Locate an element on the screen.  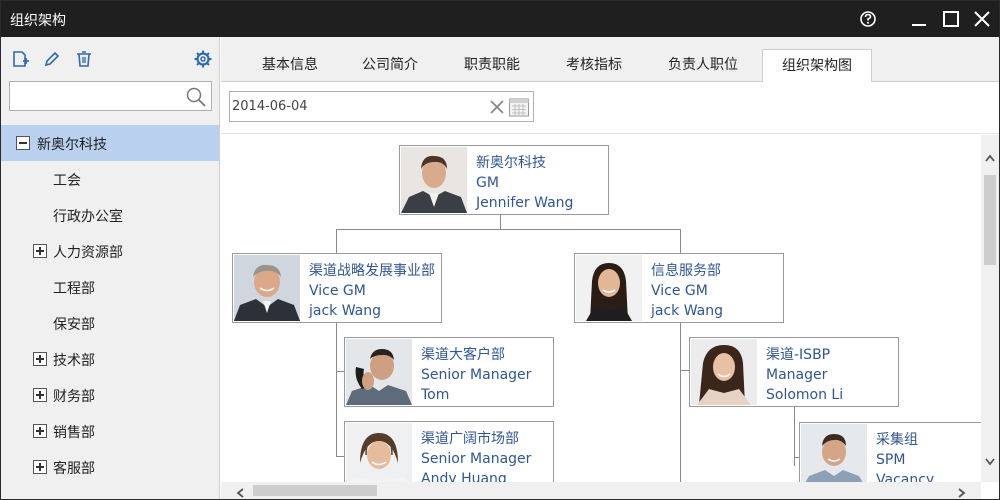
org-node: 采集组 SPM Vacancy is located at coordinates (890, 452).